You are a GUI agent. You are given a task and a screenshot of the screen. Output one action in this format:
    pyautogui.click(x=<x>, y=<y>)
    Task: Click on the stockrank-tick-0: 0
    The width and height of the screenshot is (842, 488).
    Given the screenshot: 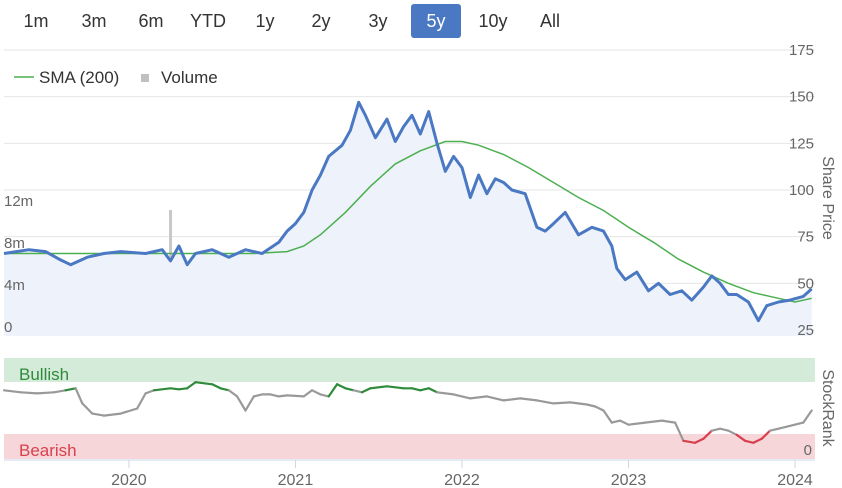 What is the action you would take?
    pyautogui.click(x=808, y=450)
    